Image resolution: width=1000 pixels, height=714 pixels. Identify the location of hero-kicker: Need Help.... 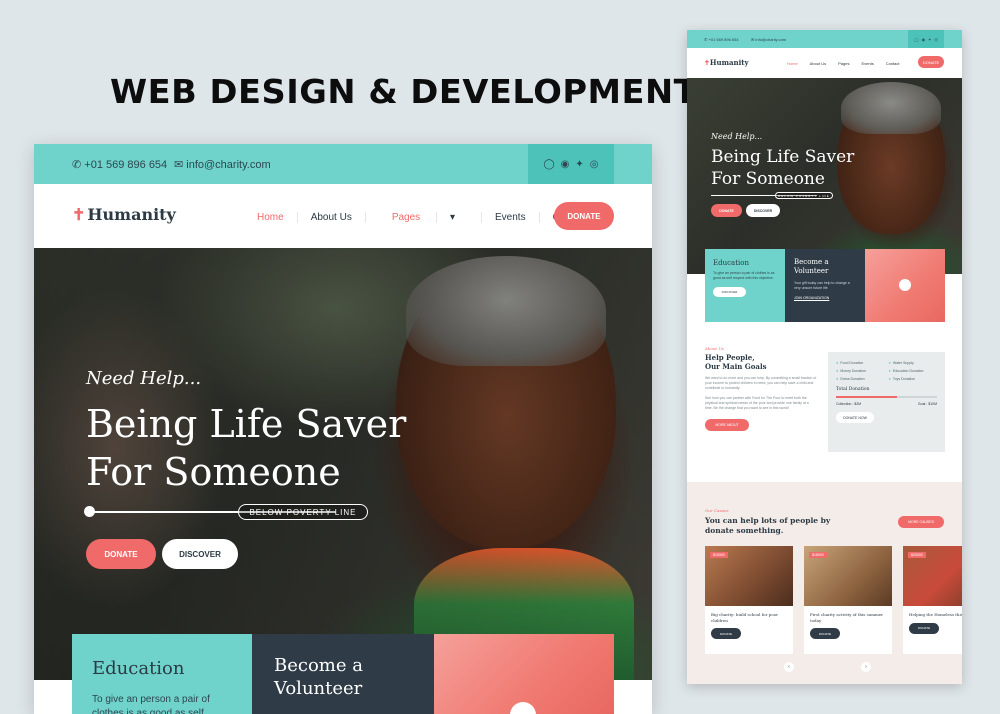
(144, 378).